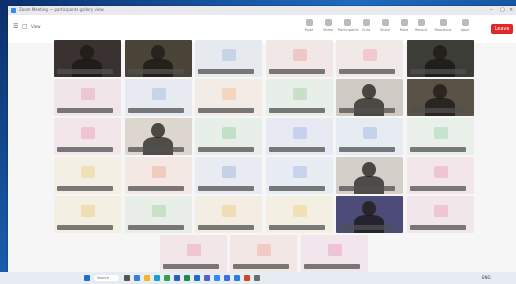 The width and height of the screenshot is (516, 284). What do you see at coordinates (25, 26) in the screenshot?
I see `layout-icon: ▢` at bounding box center [25, 26].